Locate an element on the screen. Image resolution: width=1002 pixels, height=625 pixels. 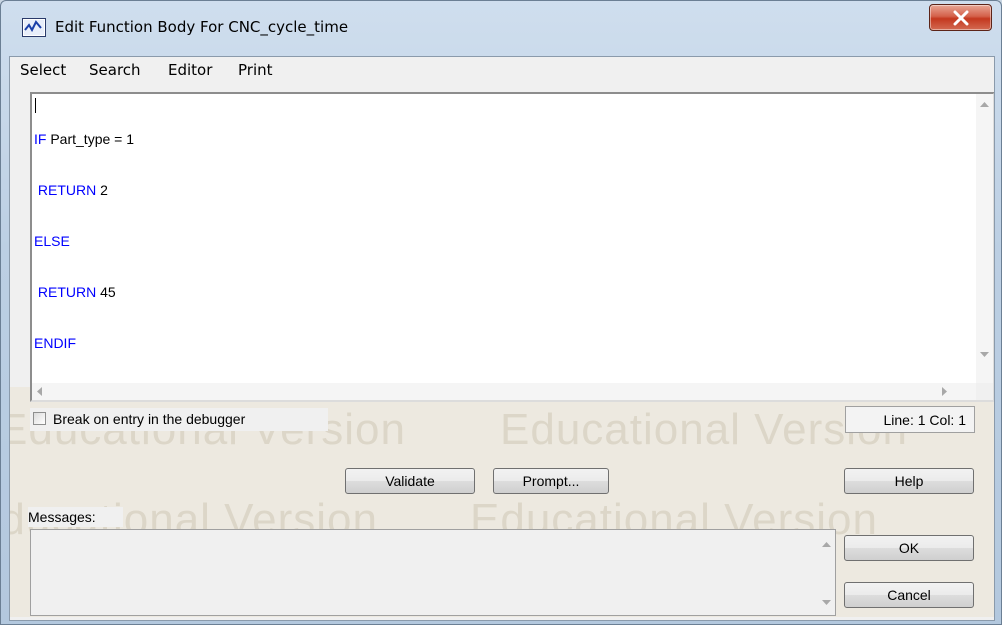
code-rest: Part_type = 1 is located at coordinates (90, 139).